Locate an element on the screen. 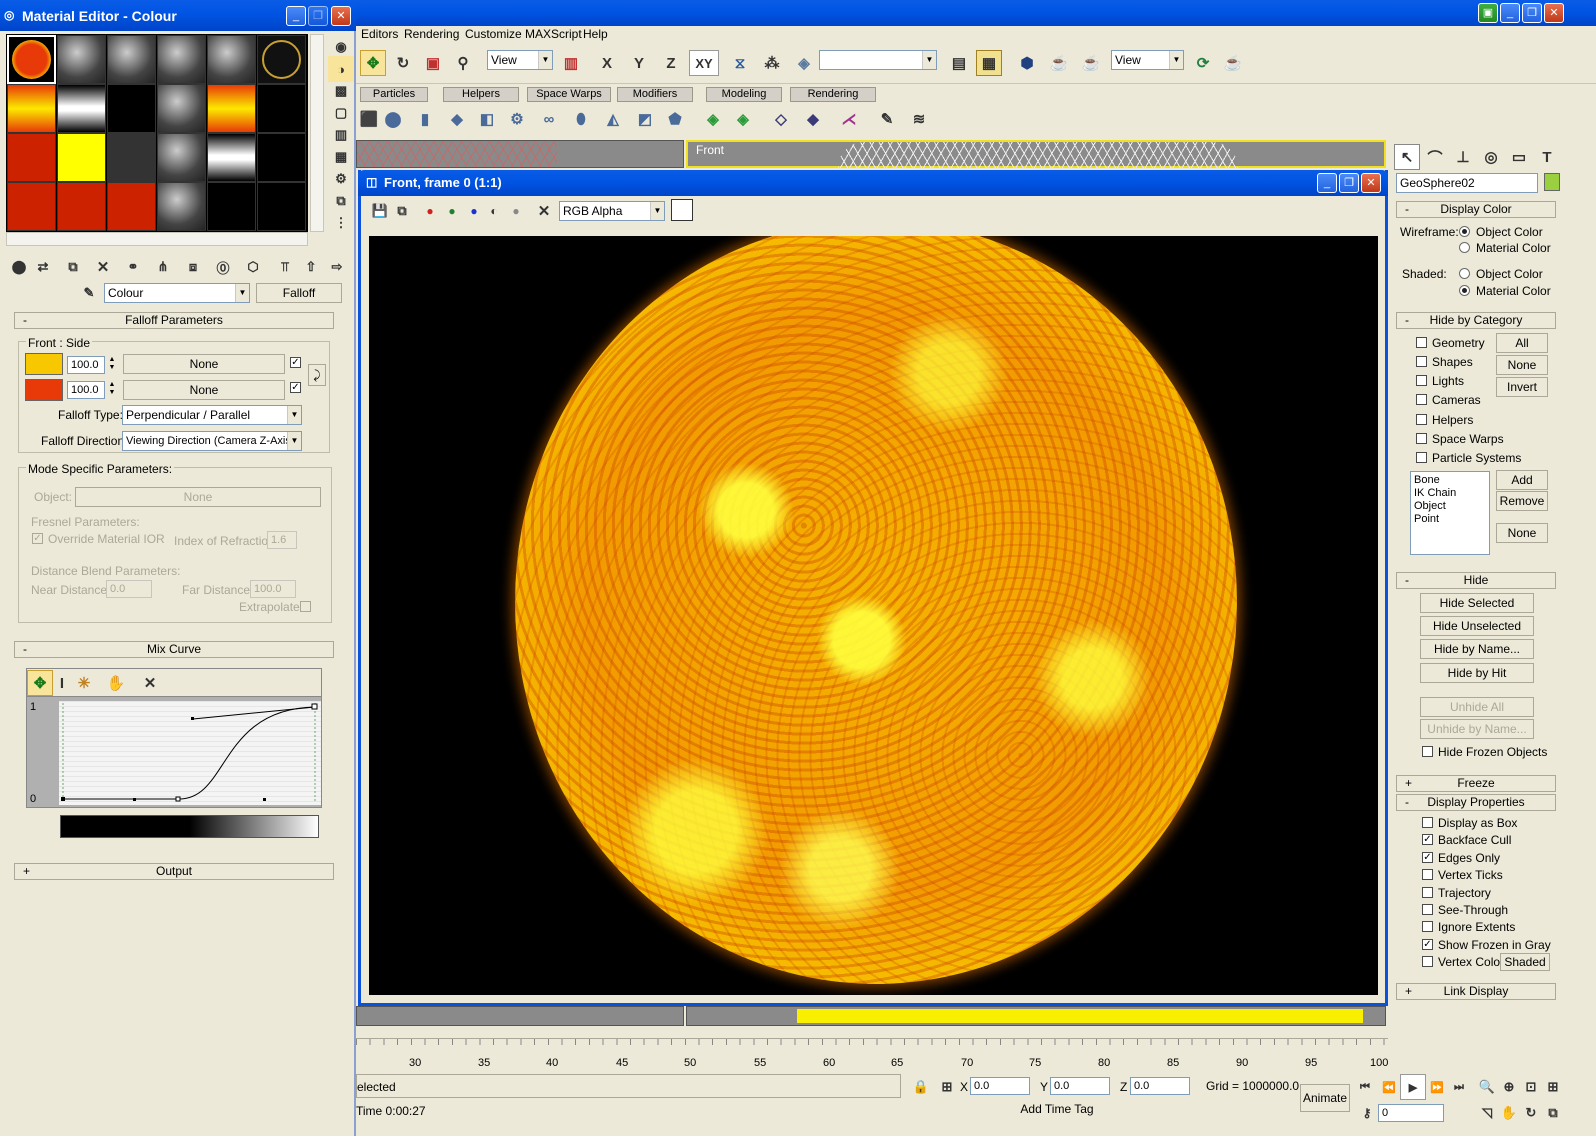 The width and height of the screenshot is (1596, 1136). menu-help: Help is located at coordinates (595, 34).